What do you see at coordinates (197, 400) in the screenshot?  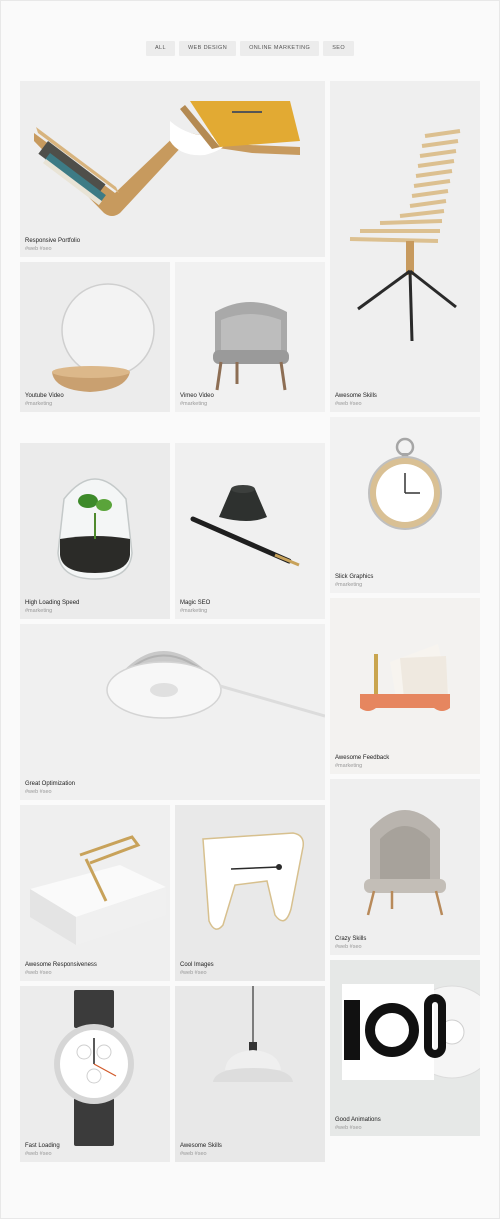 I see `item-caption: Vimeo Video #marketing` at bounding box center [197, 400].